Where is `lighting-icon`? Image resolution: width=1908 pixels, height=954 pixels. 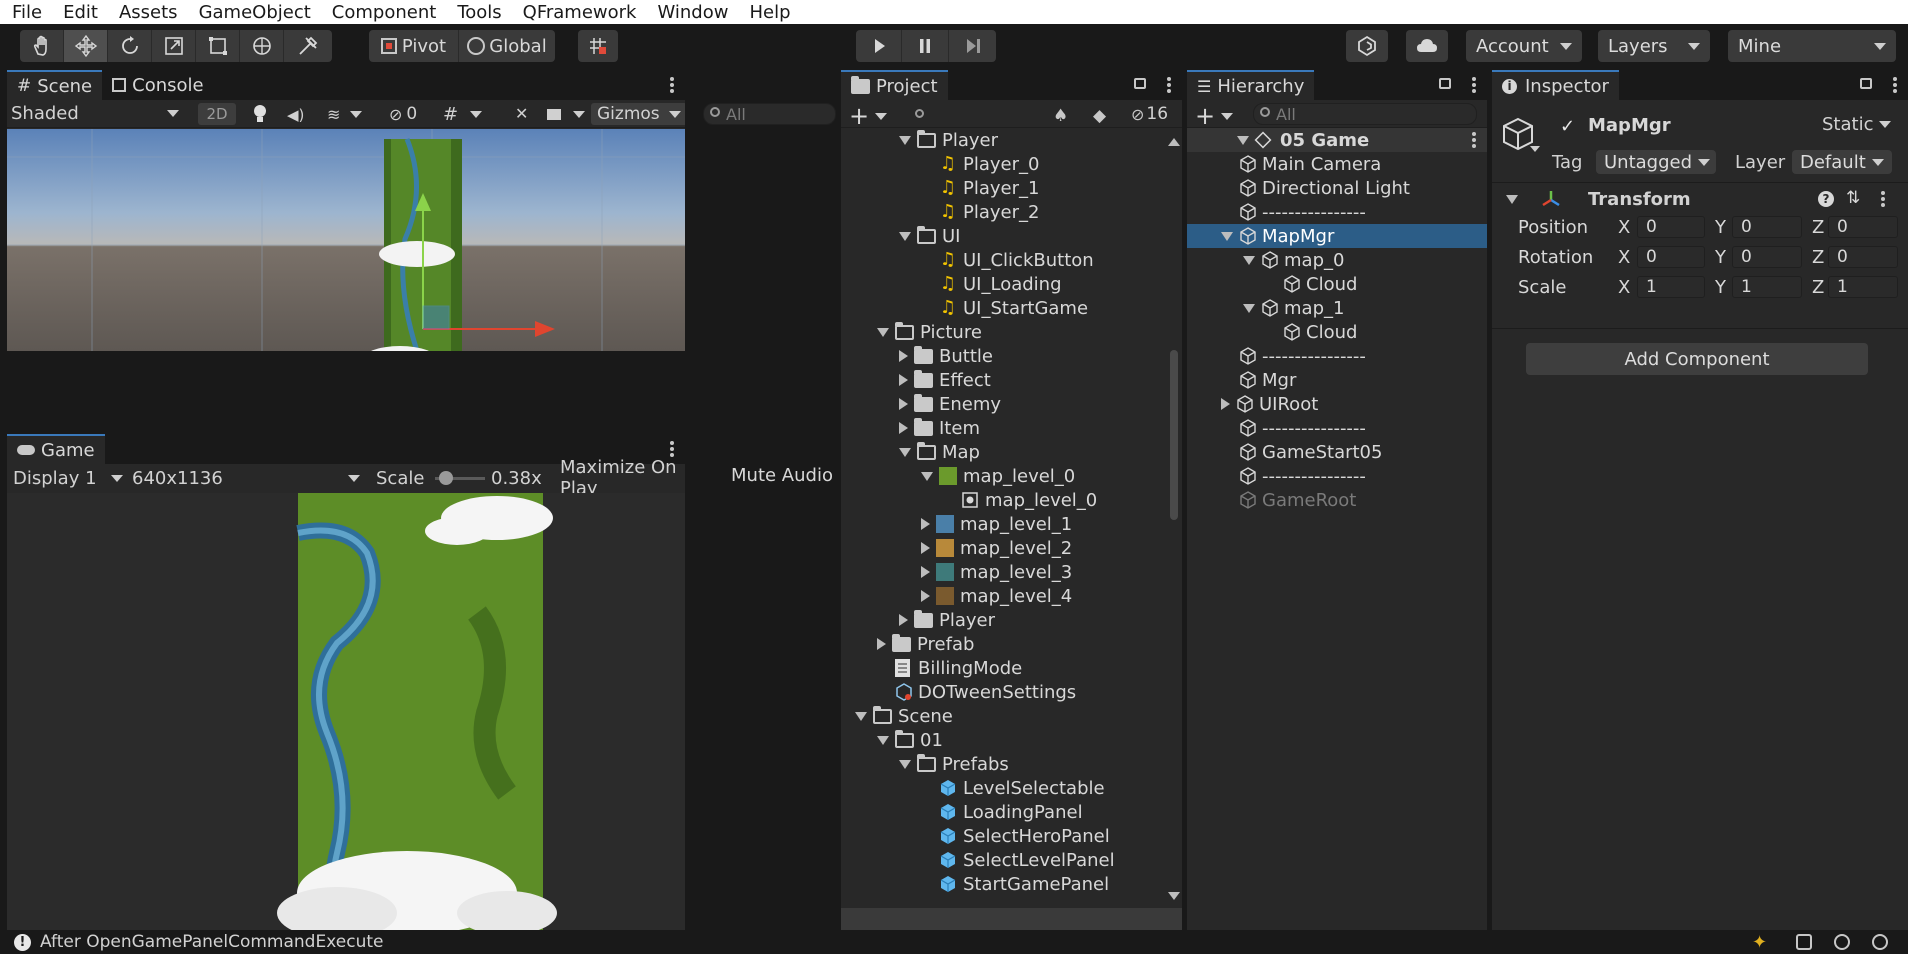 lighting-icon is located at coordinates (260, 114).